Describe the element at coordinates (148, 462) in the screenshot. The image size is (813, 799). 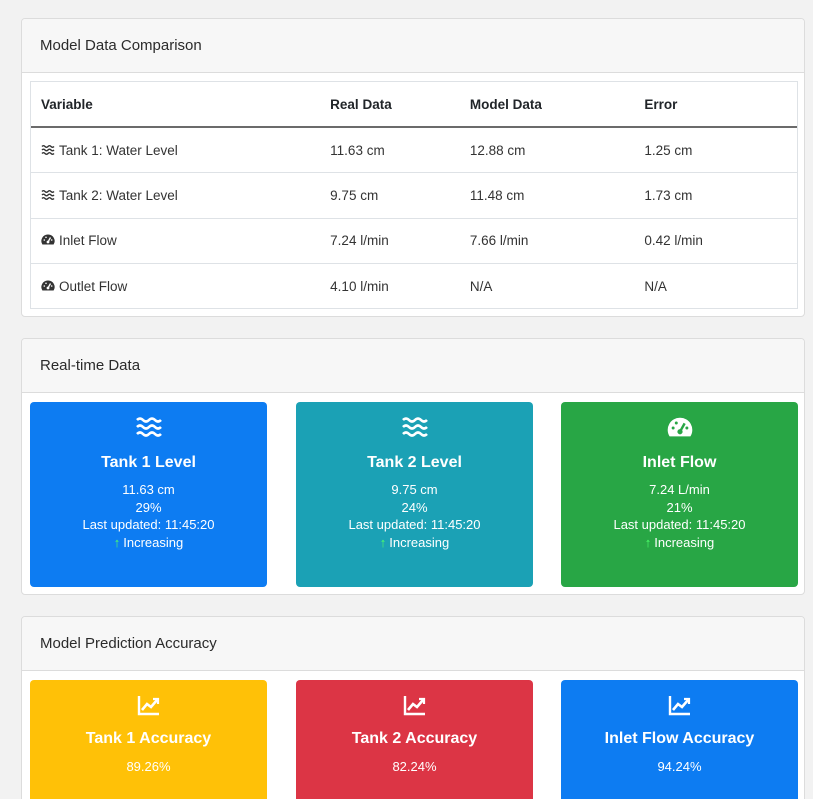
I see `tile-title: Tank 1 Level` at that location.